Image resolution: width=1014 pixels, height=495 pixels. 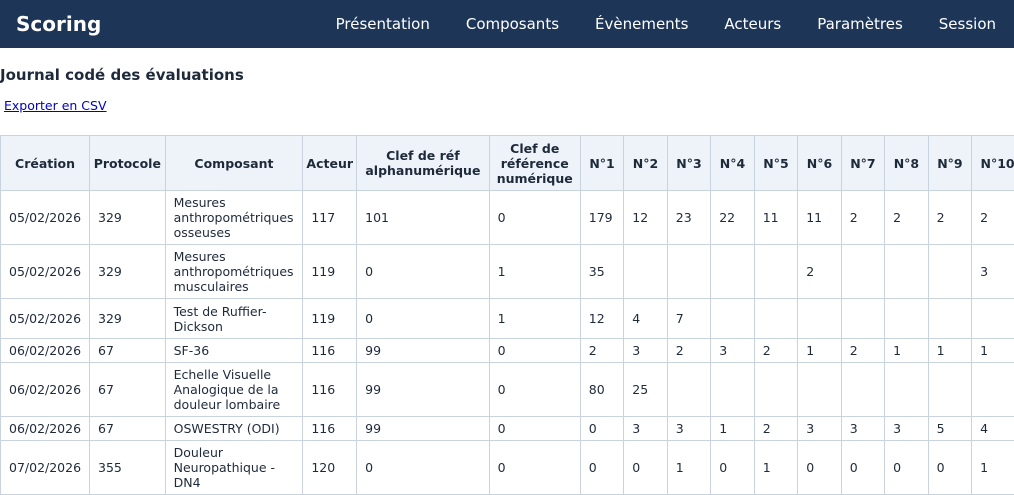 What do you see at coordinates (906, 163) in the screenshot?
I see `column-header: N°8` at bounding box center [906, 163].